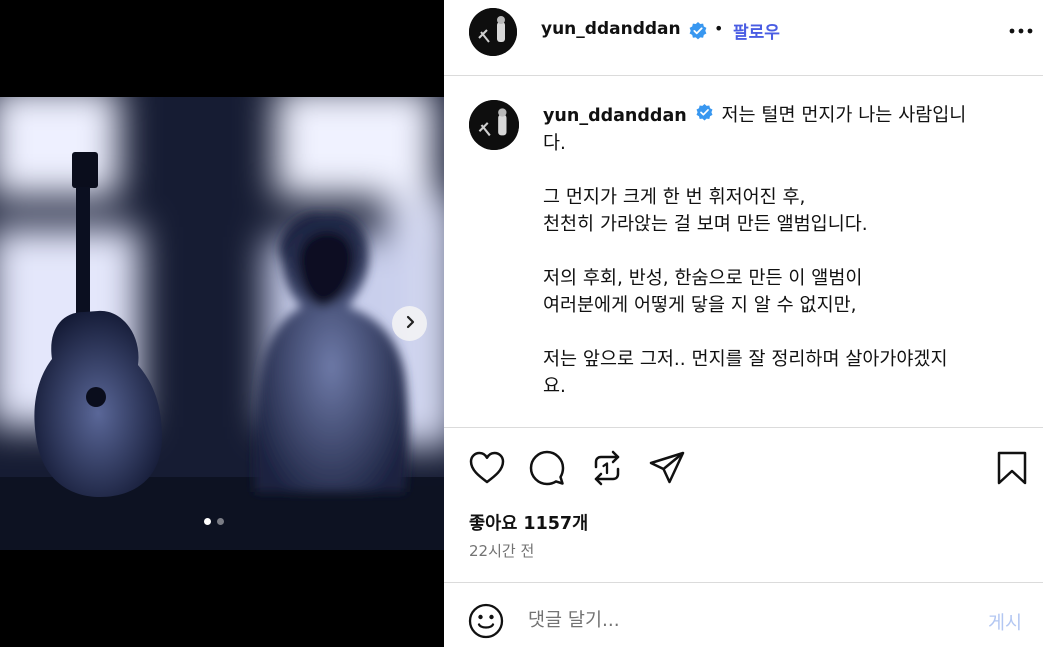  Describe the element at coordinates (743, 505) in the screenshot. I see `action-bar: 좋아요 1157개 22시간 전` at that location.